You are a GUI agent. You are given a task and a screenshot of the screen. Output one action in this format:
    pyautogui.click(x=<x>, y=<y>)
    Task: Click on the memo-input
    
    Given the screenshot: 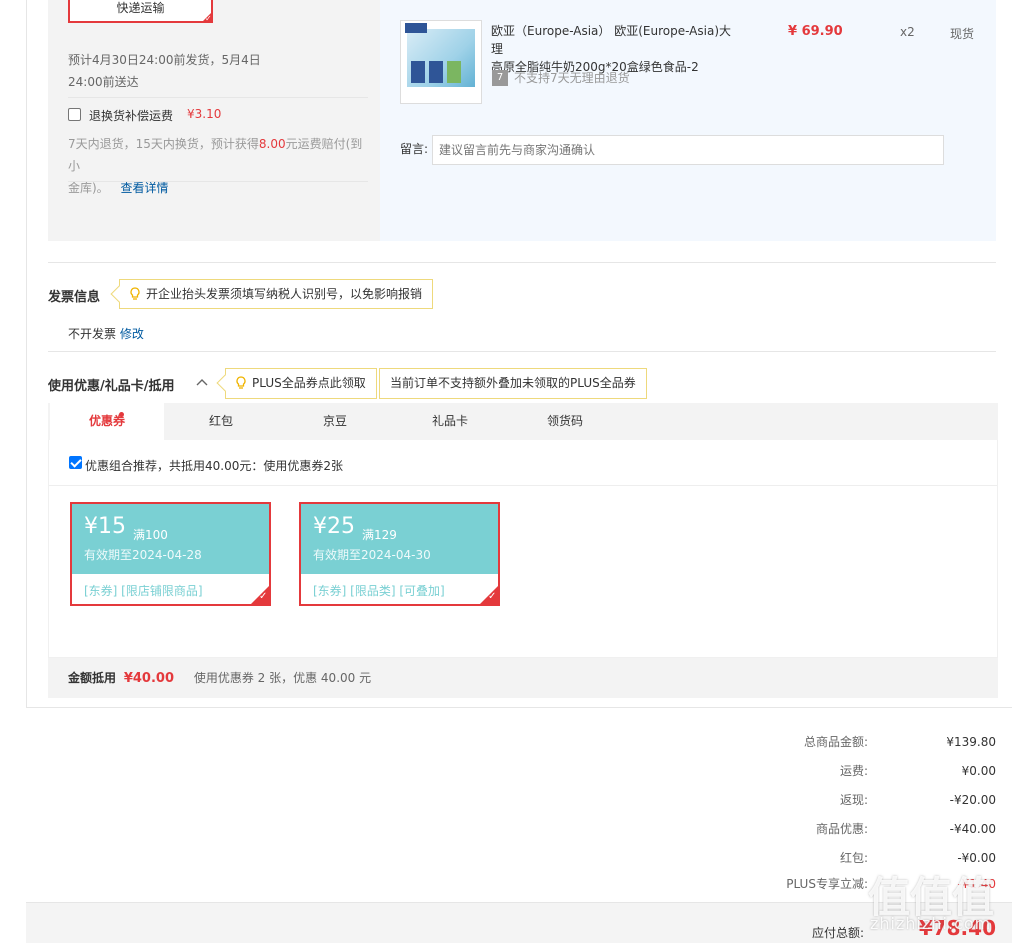 What is the action you would take?
    pyautogui.click(x=688, y=150)
    